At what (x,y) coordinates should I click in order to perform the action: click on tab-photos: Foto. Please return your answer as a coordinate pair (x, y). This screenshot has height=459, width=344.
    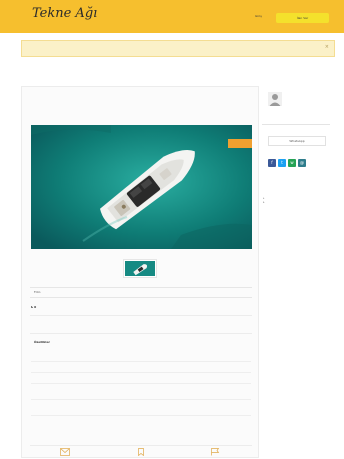
    Looking at the image, I should click on (37, 292).